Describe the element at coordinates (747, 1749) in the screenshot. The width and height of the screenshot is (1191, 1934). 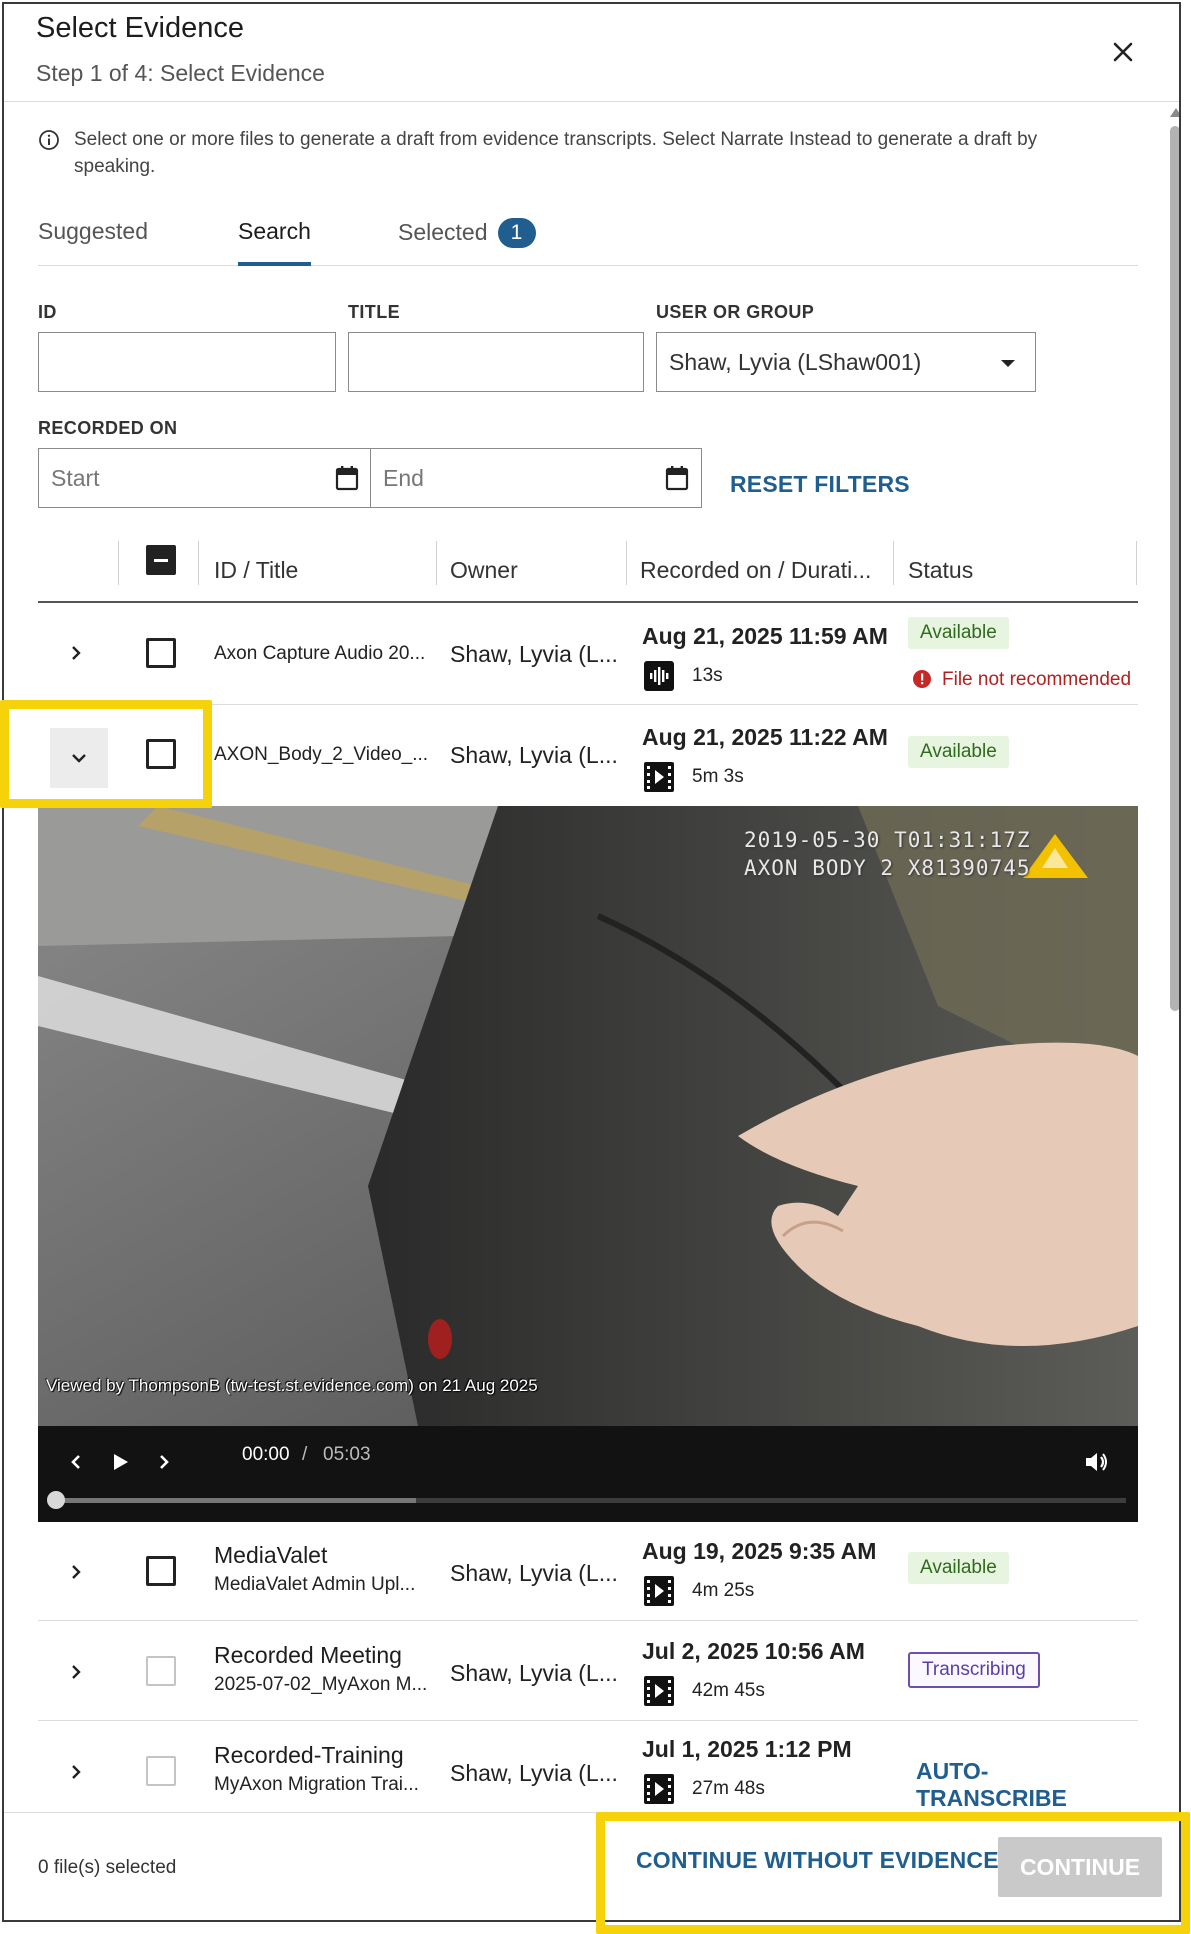
I see `row-recorded-date: Jul 1, 2025 1:12 PM` at that location.